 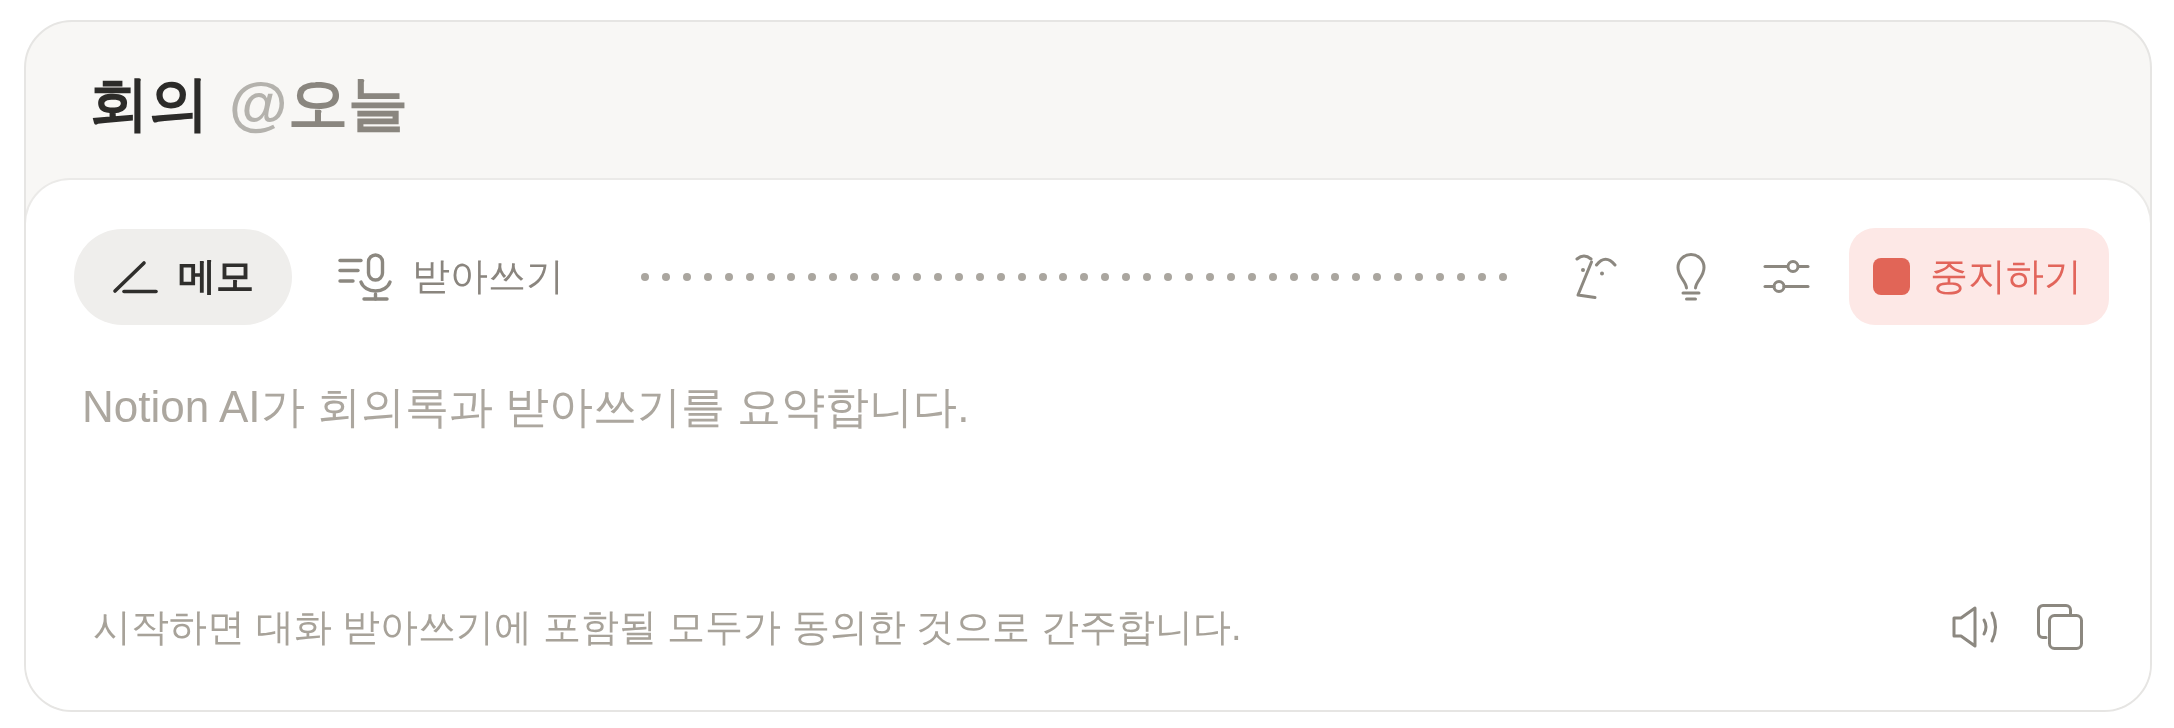 I want to click on face-icon, so click(x=1596, y=276).